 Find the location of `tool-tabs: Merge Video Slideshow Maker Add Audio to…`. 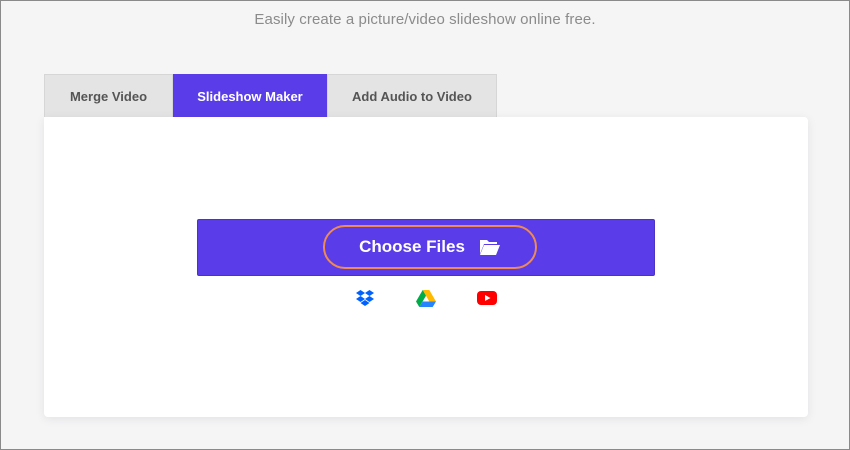

tool-tabs: Merge Video Slideshow Maker Add Audio to… is located at coordinates (270, 96).